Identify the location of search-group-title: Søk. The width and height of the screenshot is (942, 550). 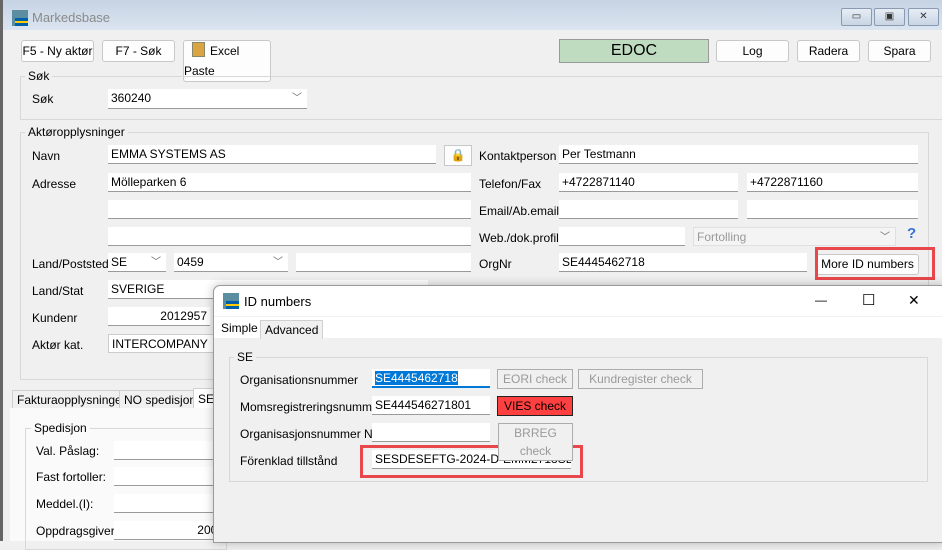
(39, 76).